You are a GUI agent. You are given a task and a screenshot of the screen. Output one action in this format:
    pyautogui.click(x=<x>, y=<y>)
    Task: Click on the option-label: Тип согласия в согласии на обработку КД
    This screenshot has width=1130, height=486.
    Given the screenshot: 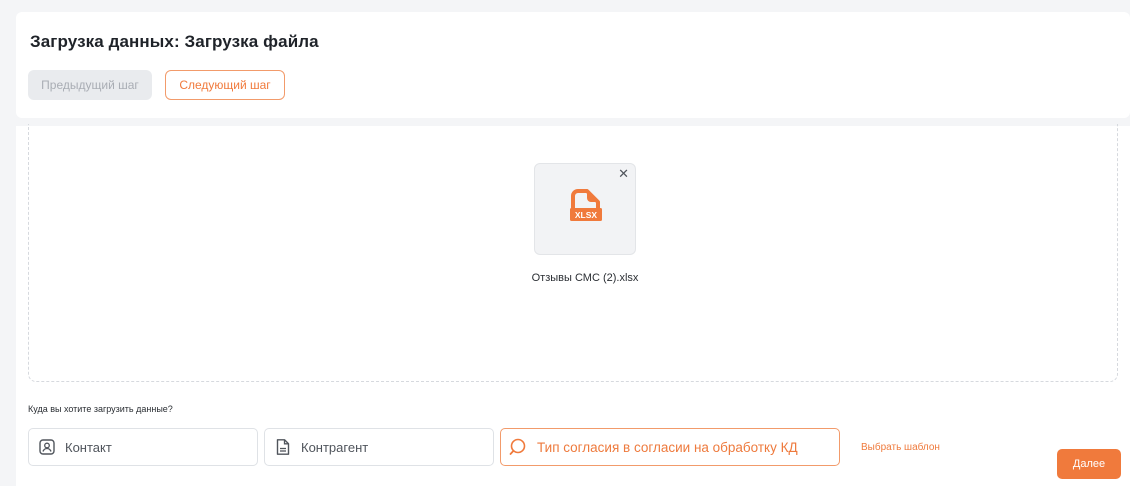 What is the action you would take?
    pyautogui.click(x=667, y=447)
    